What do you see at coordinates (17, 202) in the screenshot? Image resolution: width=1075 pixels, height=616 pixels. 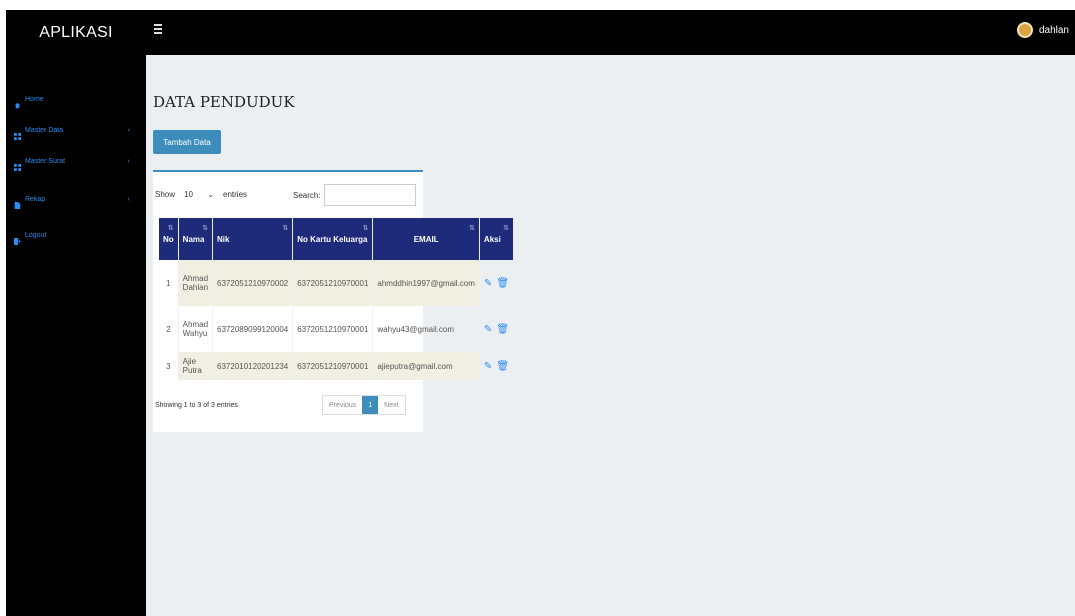 I see `document-icon` at bounding box center [17, 202].